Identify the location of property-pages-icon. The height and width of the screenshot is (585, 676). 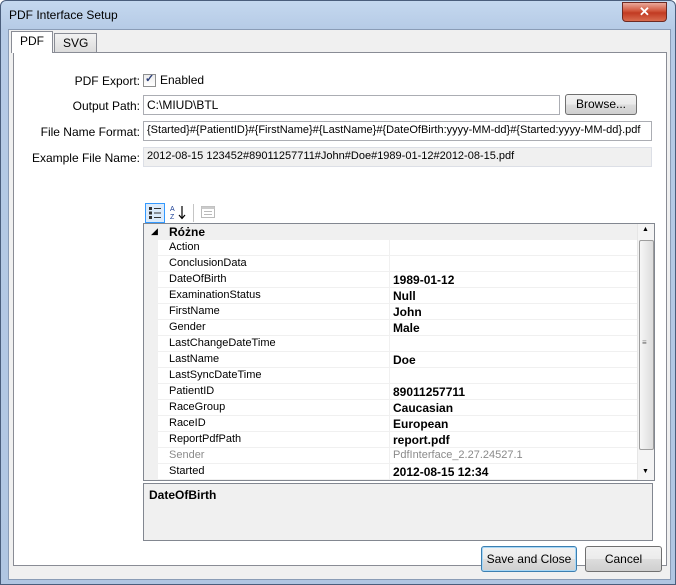
(208, 212).